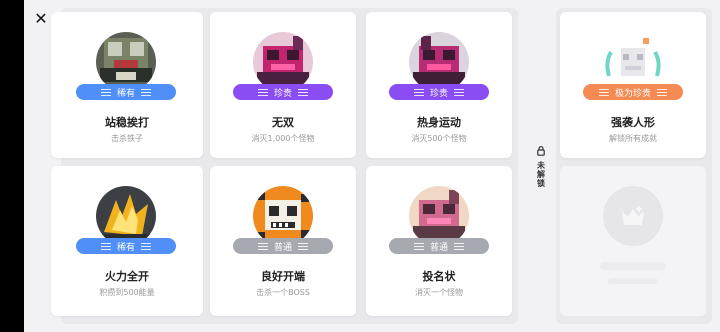  What do you see at coordinates (283, 292) in the screenshot?
I see `achievement-desc: 击杀一个BOSS` at bounding box center [283, 292].